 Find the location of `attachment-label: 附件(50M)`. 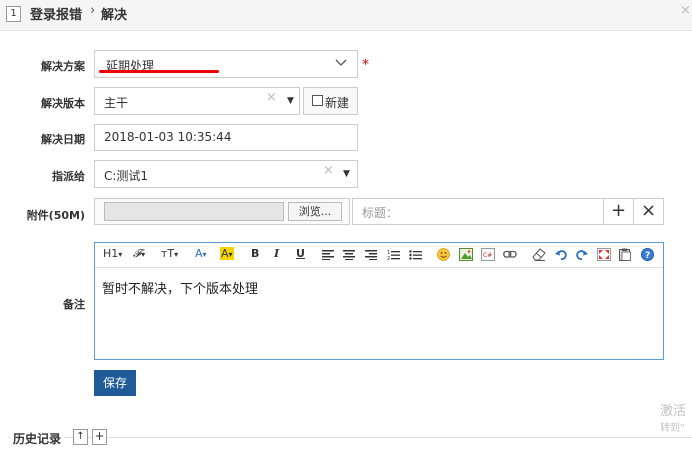

attachment-label: 附件(50M) is located at coordinates (55, 215).